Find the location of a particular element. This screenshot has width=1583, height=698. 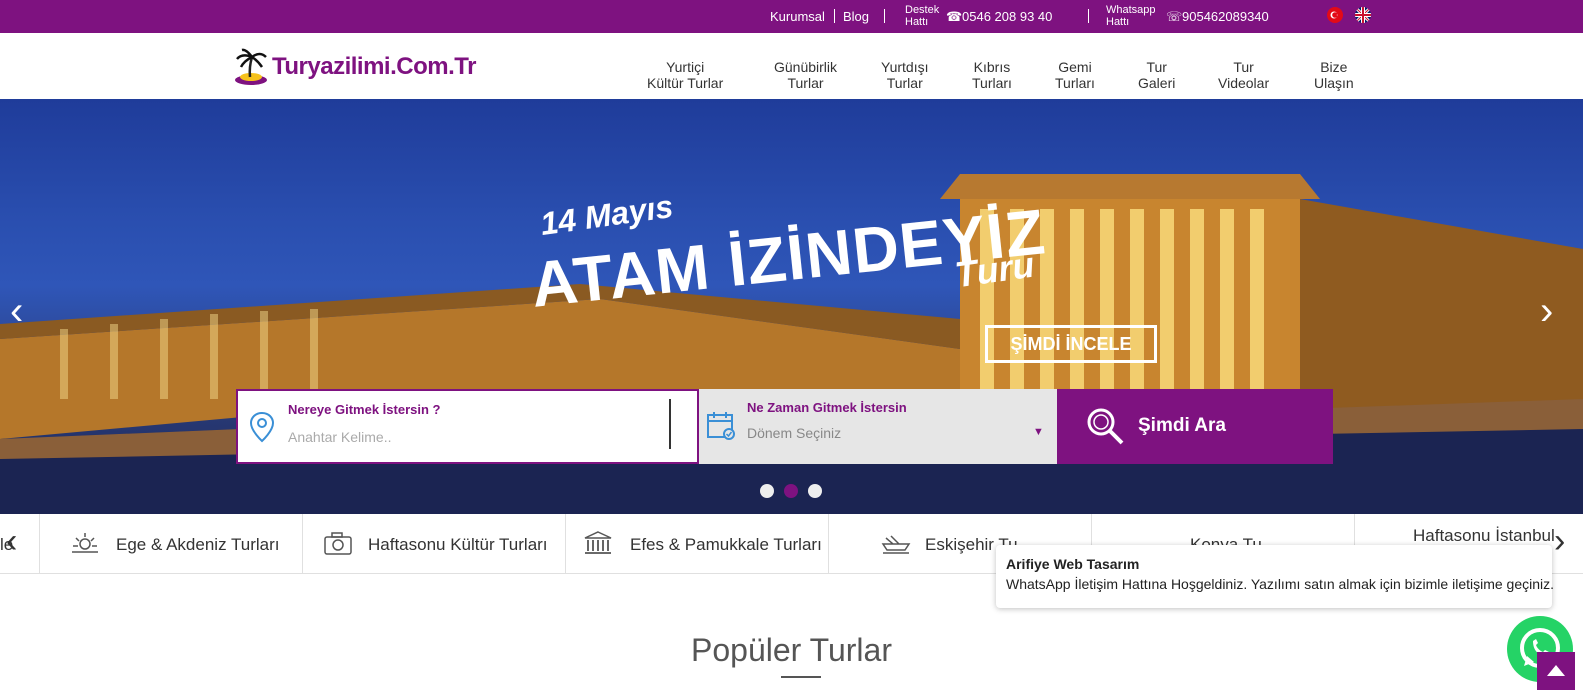

carousel-prev-arrow-icon: ‹ is located at coordinates (11, 541).